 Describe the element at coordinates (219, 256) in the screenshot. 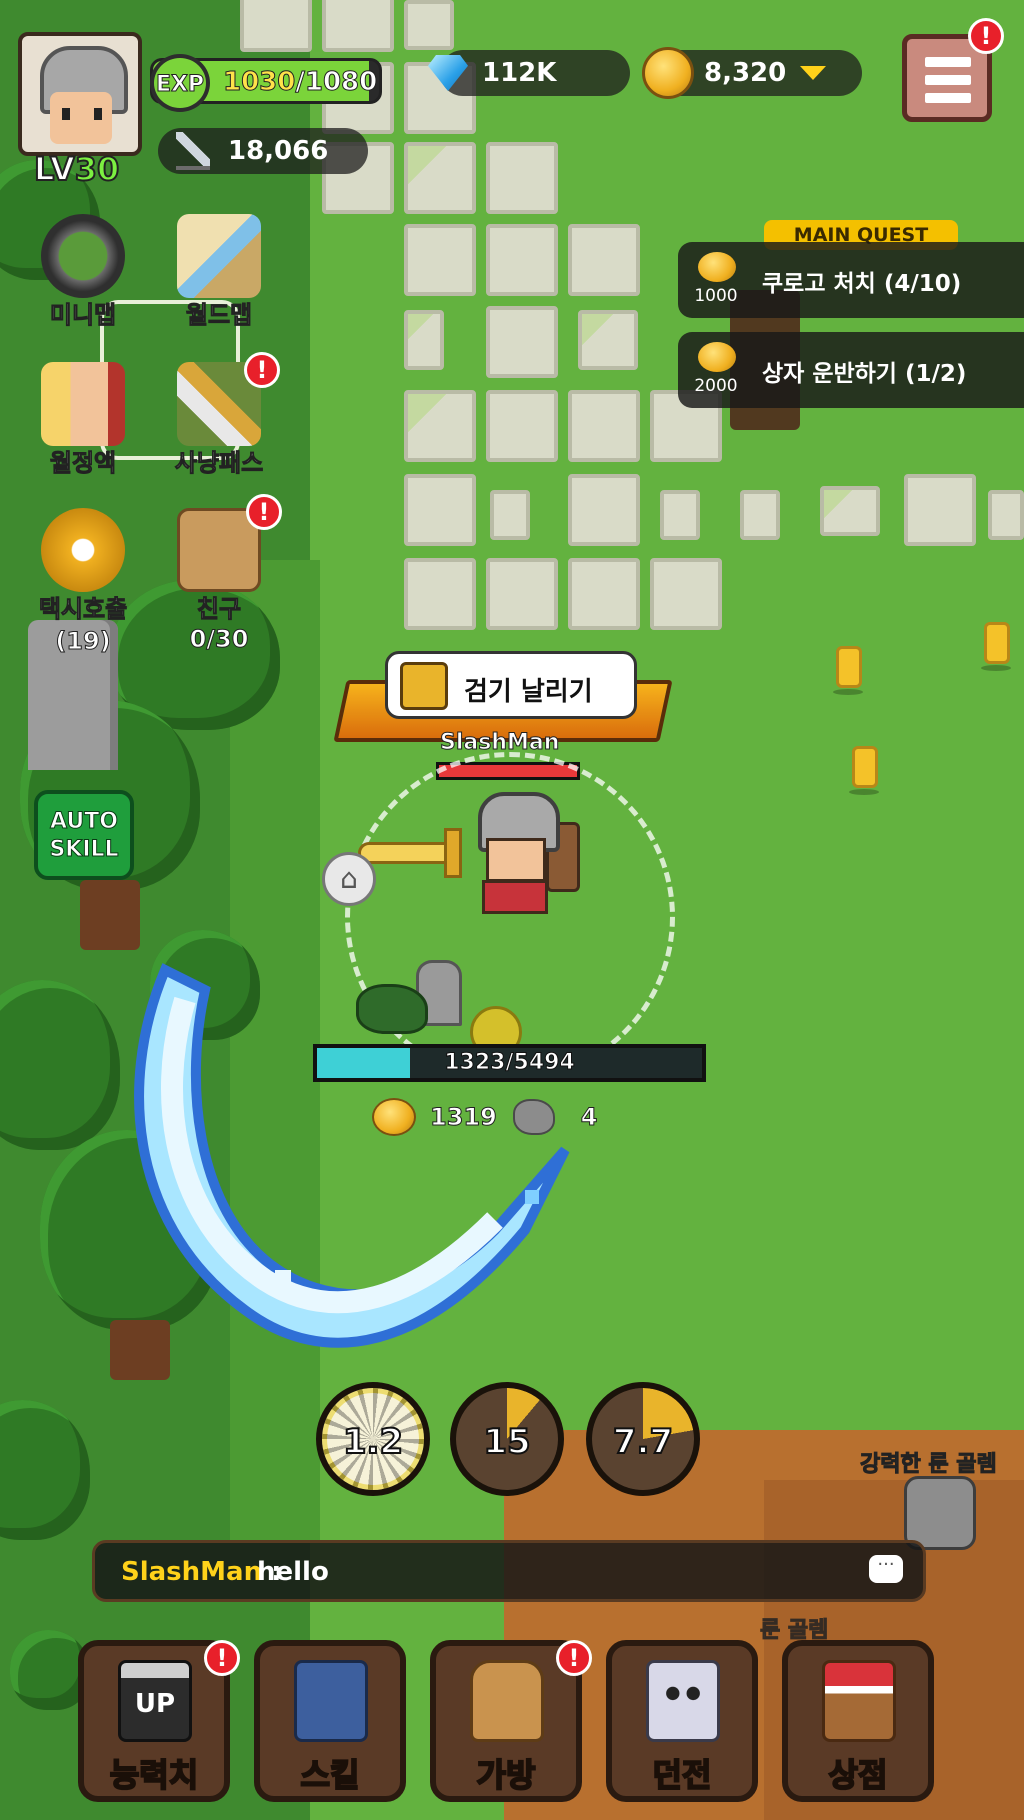

I see `worldmap-icon` at that location.